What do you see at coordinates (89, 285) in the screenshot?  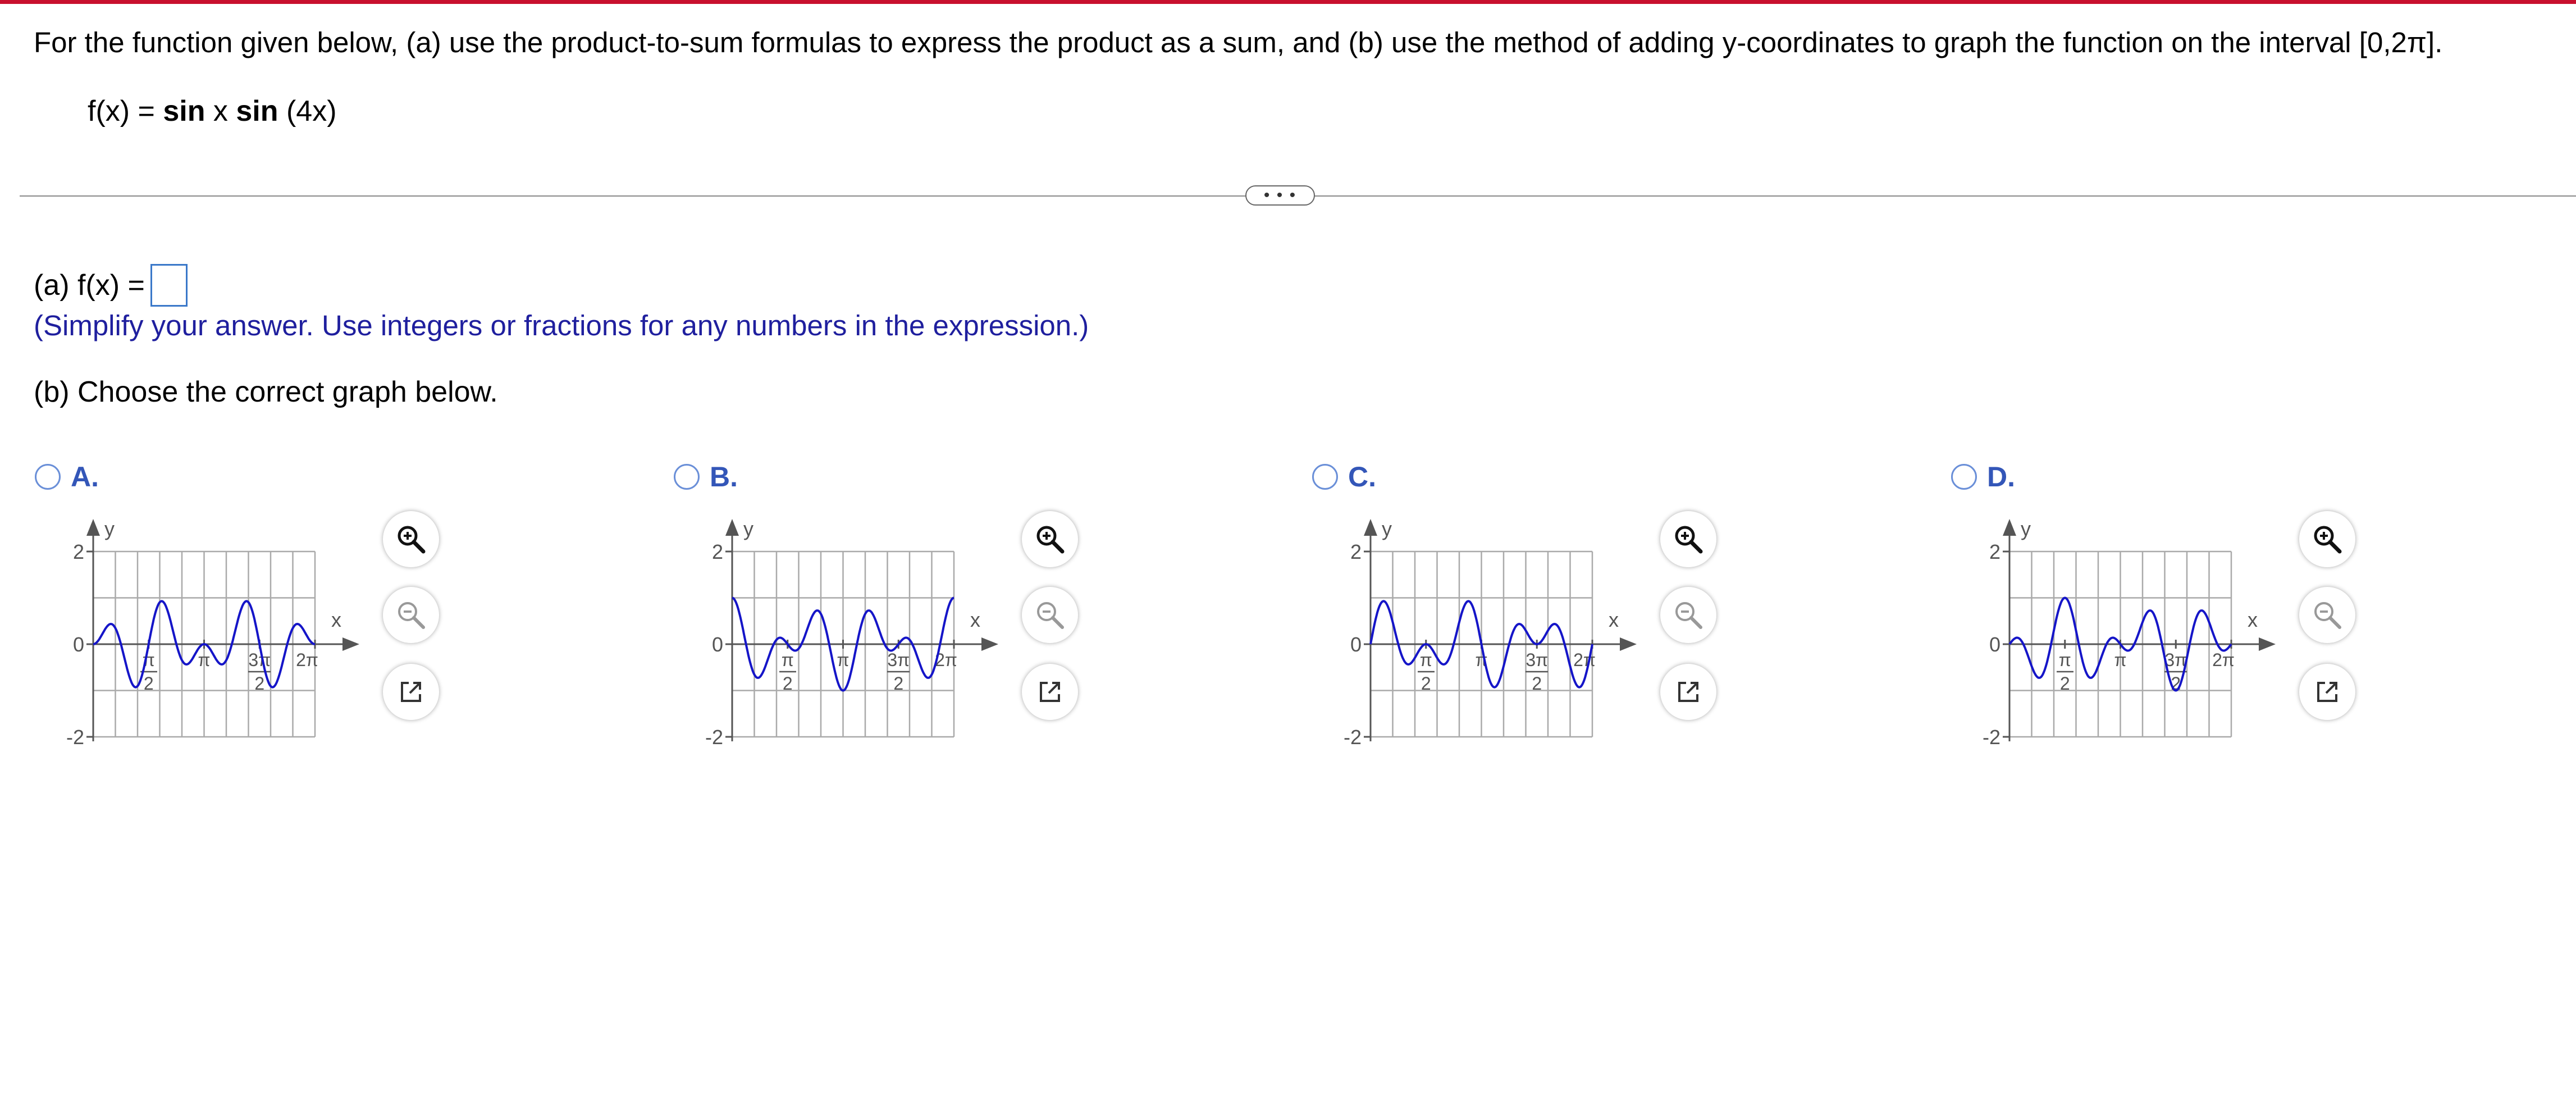 I see `part-a-label: (a) f(x) =` at bounding box center [89, 285].